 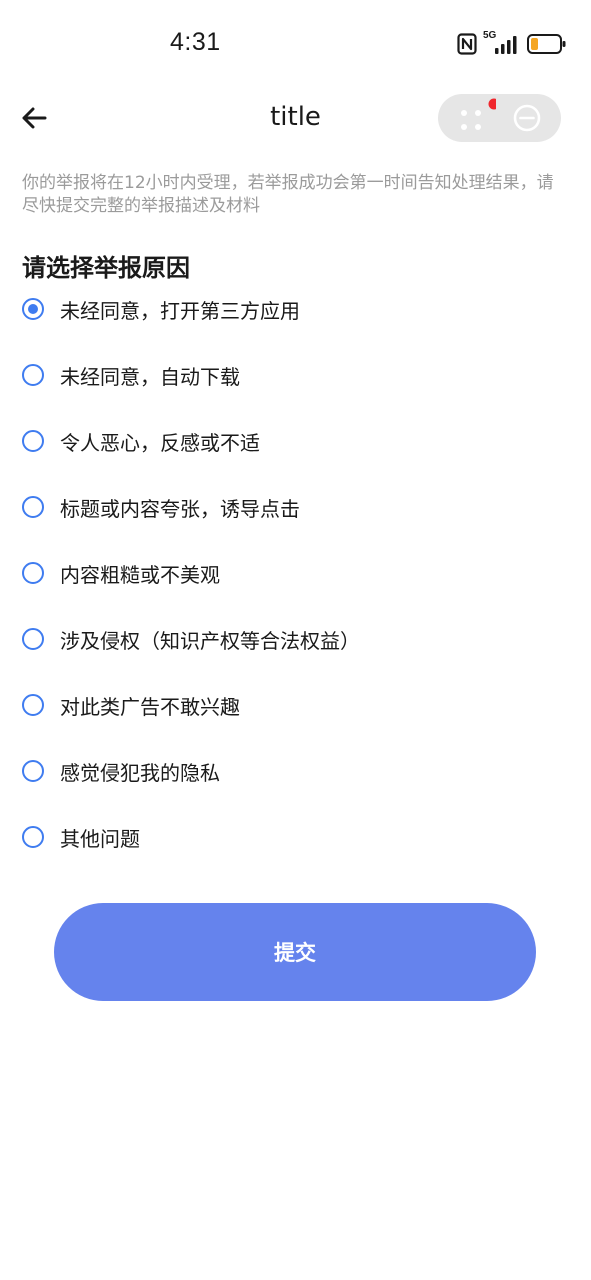 What do you see at coordinates (100, 838) in the screenshot?
I see `reason-label: 其他问题` at bounding box center [100, 838].